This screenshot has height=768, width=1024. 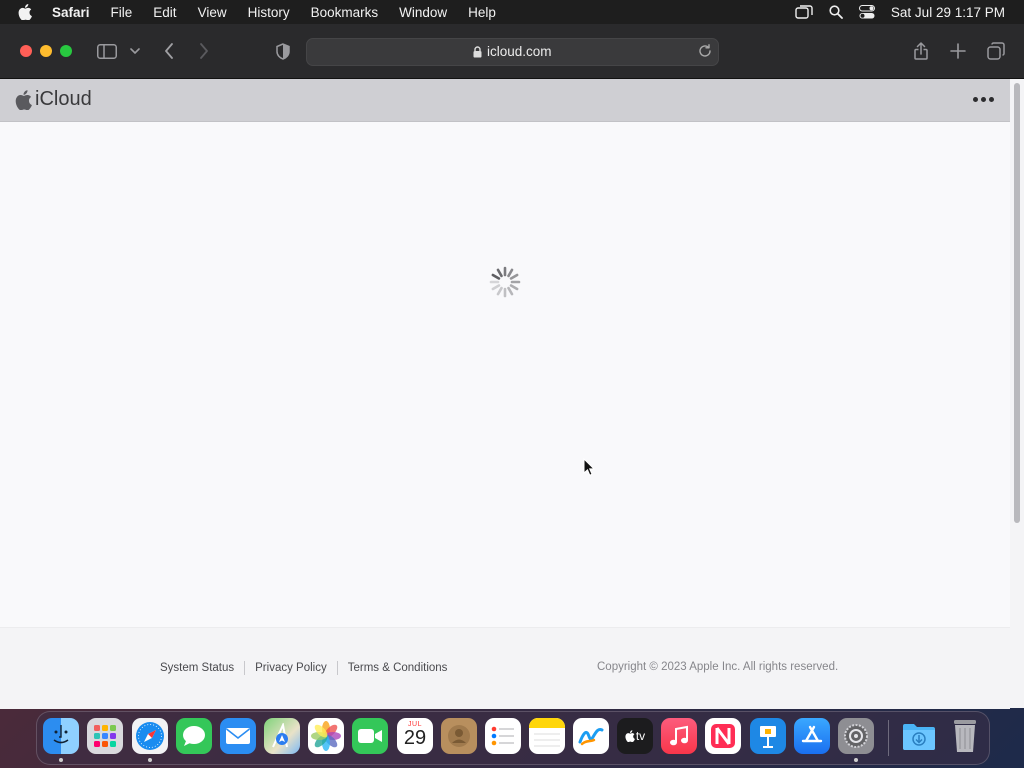 I want to click on icloud-header: iCloud, so click(x=505, y=100).